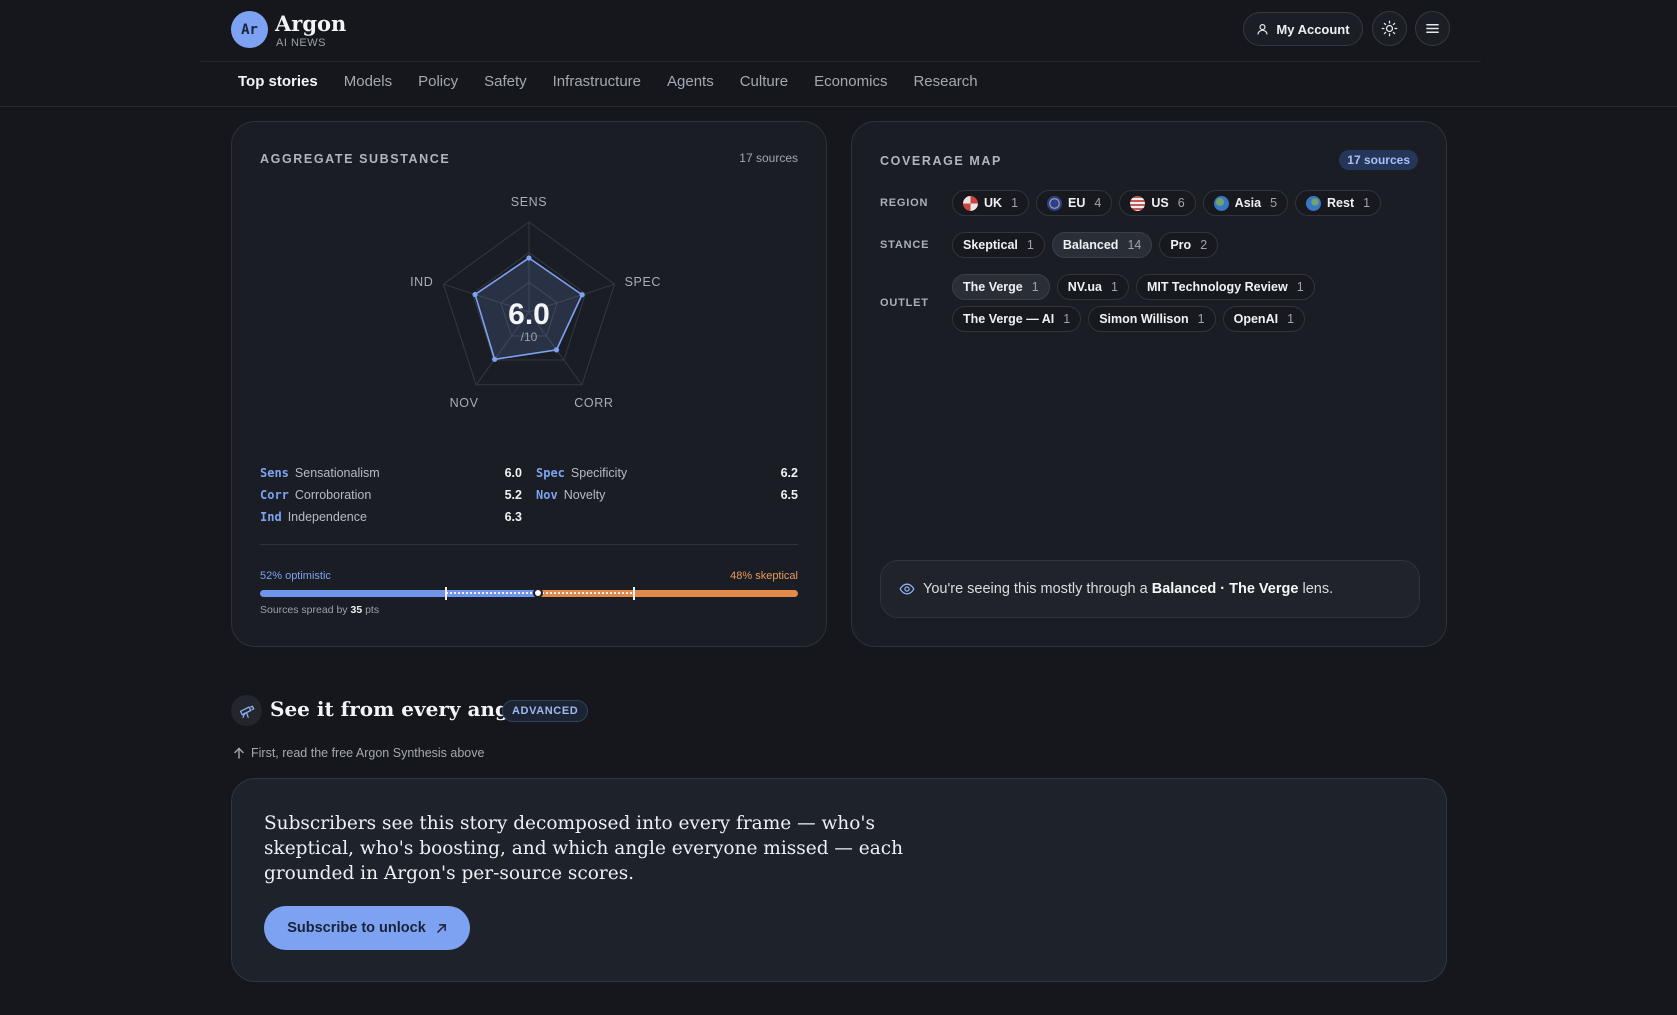  What do you see at coordinates (1181, 203) in the screenshot?
I see `chip-count: 6` at bounding box center [1181, 203].